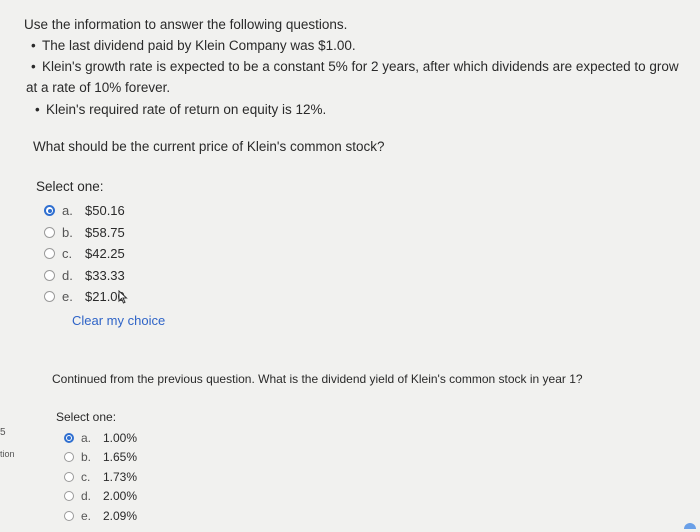 This screenshot has height=532, width=700. I want to click on option-value: 2.09%, so click(120, 515).